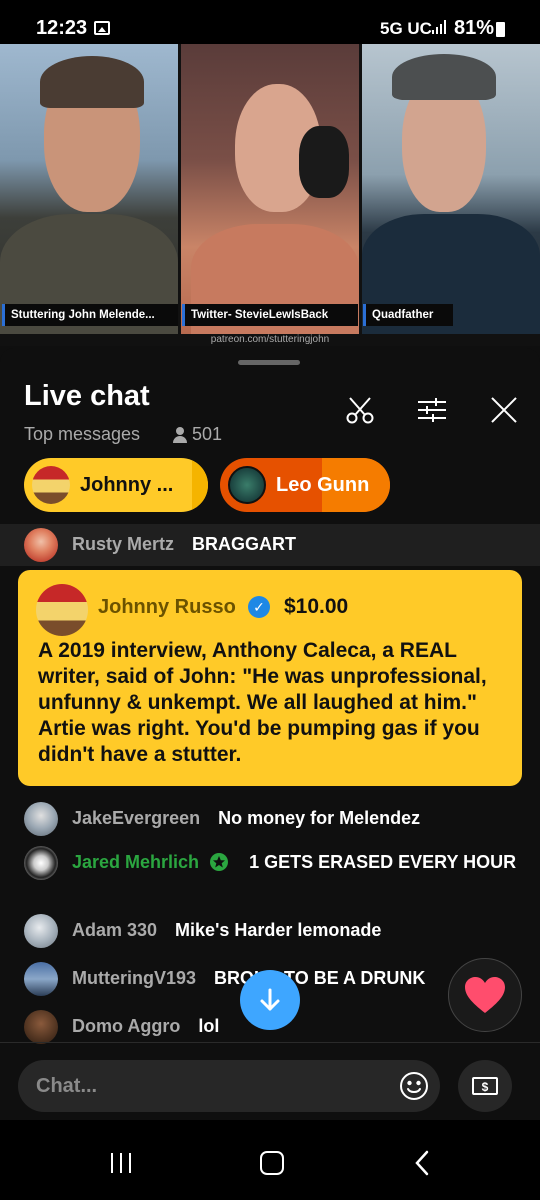 The width and height of the screenshot is (540, 1200). I want to click on list-item: JakeEvergreen No money for Melendez, so click(274, 819).